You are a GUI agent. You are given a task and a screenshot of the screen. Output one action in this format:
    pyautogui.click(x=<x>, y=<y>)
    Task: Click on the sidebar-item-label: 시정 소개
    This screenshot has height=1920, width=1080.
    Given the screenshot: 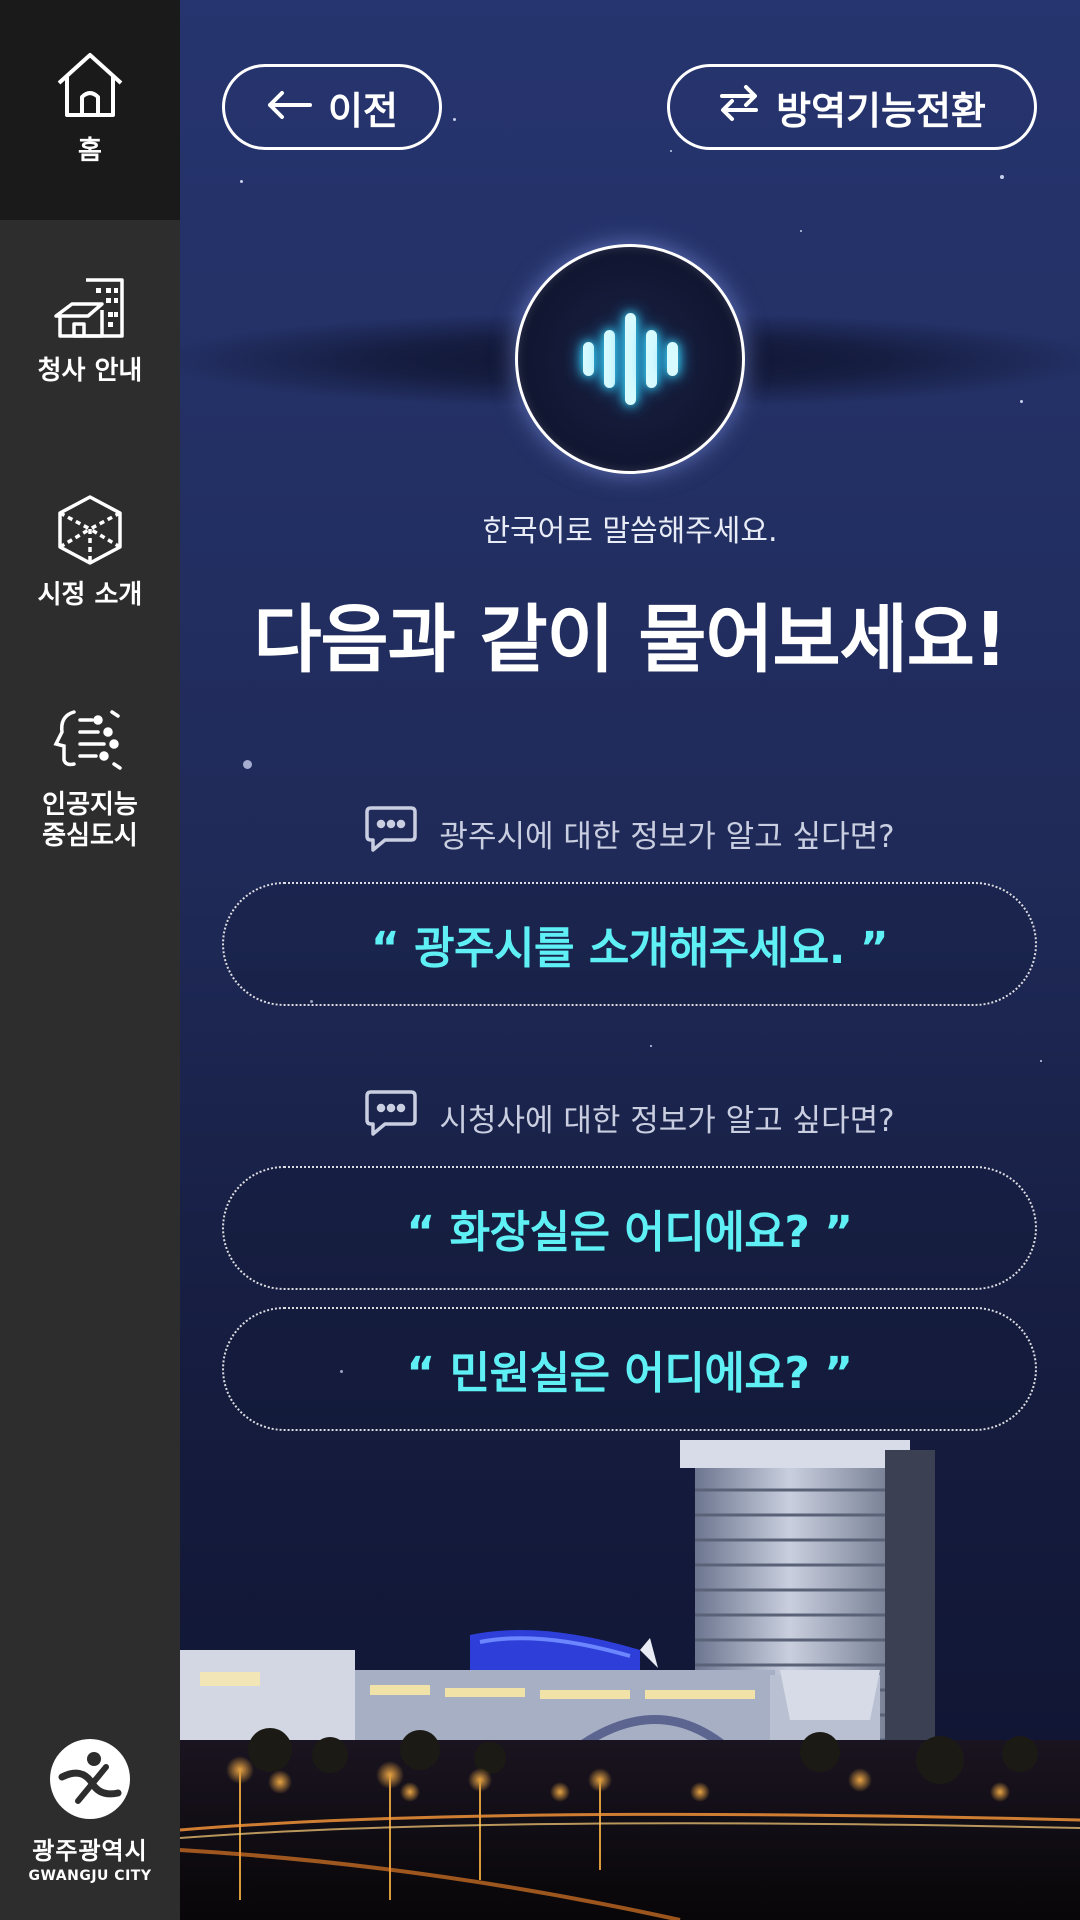 What is the action you would take?
    pyautogui.click(x=90, y=595)
    